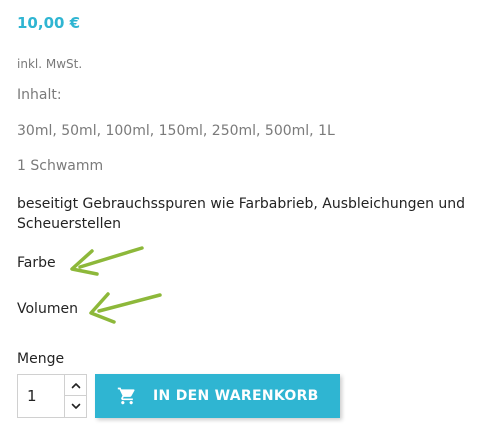 The image size is (488, 445). I want to click on chevron-up-icon, so click(75, 385).